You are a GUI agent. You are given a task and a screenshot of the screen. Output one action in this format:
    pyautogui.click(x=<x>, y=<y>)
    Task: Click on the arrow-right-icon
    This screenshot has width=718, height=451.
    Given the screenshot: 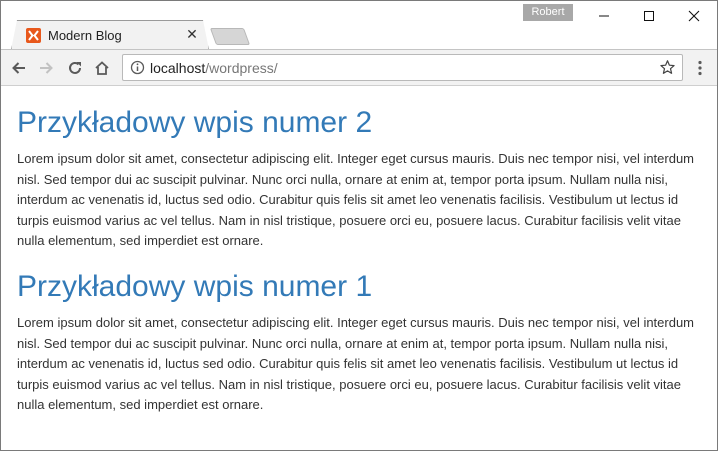 What is the action you would take?
    pyautogui.click(x=46, y=68)
    